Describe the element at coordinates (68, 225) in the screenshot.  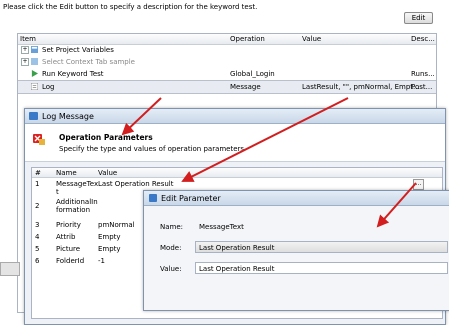
I see `param-name: Priority` at that location.